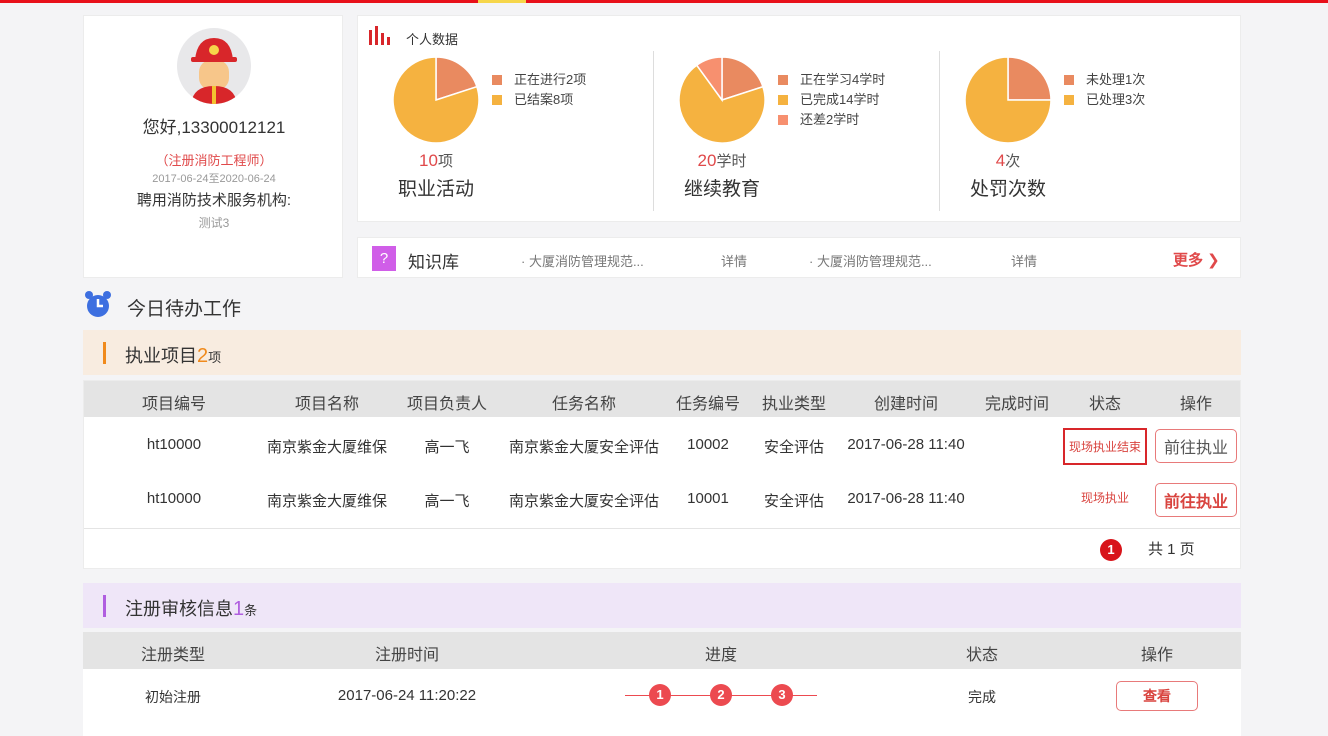 Image resolution: width=1328 pixels, height=736 pixels. Describe the element at coordinates (214, 179) in the screenshot. I see `period: 2017-06-24至2020-06-24` at that location.